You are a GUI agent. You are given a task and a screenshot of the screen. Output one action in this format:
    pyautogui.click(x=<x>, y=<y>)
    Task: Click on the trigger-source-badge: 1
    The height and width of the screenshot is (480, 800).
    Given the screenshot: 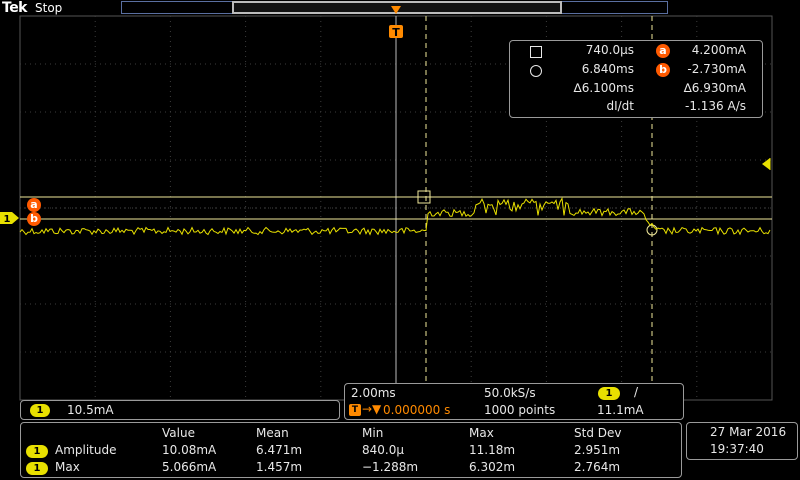 What is the action you would take?
    pyautogui.click(x=609, y=393)
    